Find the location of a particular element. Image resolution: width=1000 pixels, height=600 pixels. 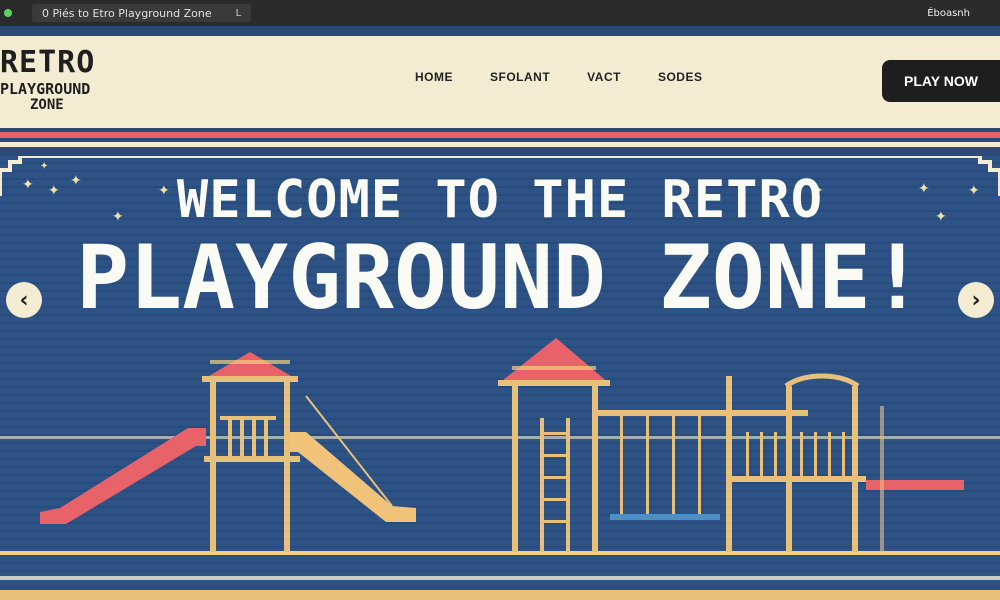

main-nav: HOME SFOLANT VACT SODES is located at coordinates (551, 77).